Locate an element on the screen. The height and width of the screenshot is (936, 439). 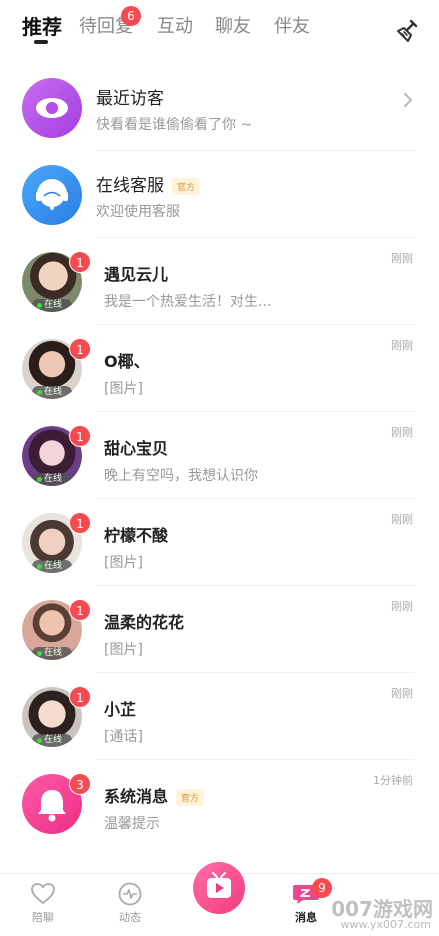
tab-recommend: 推荐 is located at coordinates (42, 25).